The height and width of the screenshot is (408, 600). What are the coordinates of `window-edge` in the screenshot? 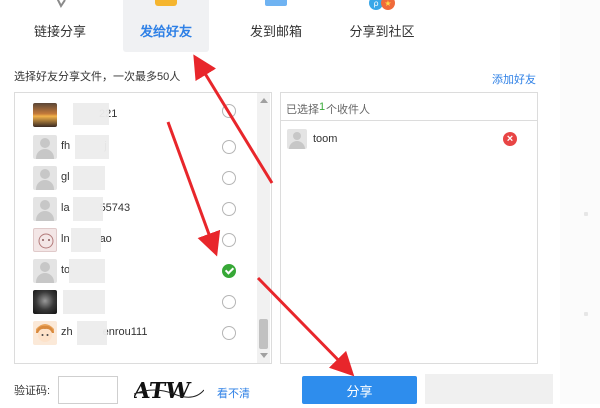 It's located at (580, 202).